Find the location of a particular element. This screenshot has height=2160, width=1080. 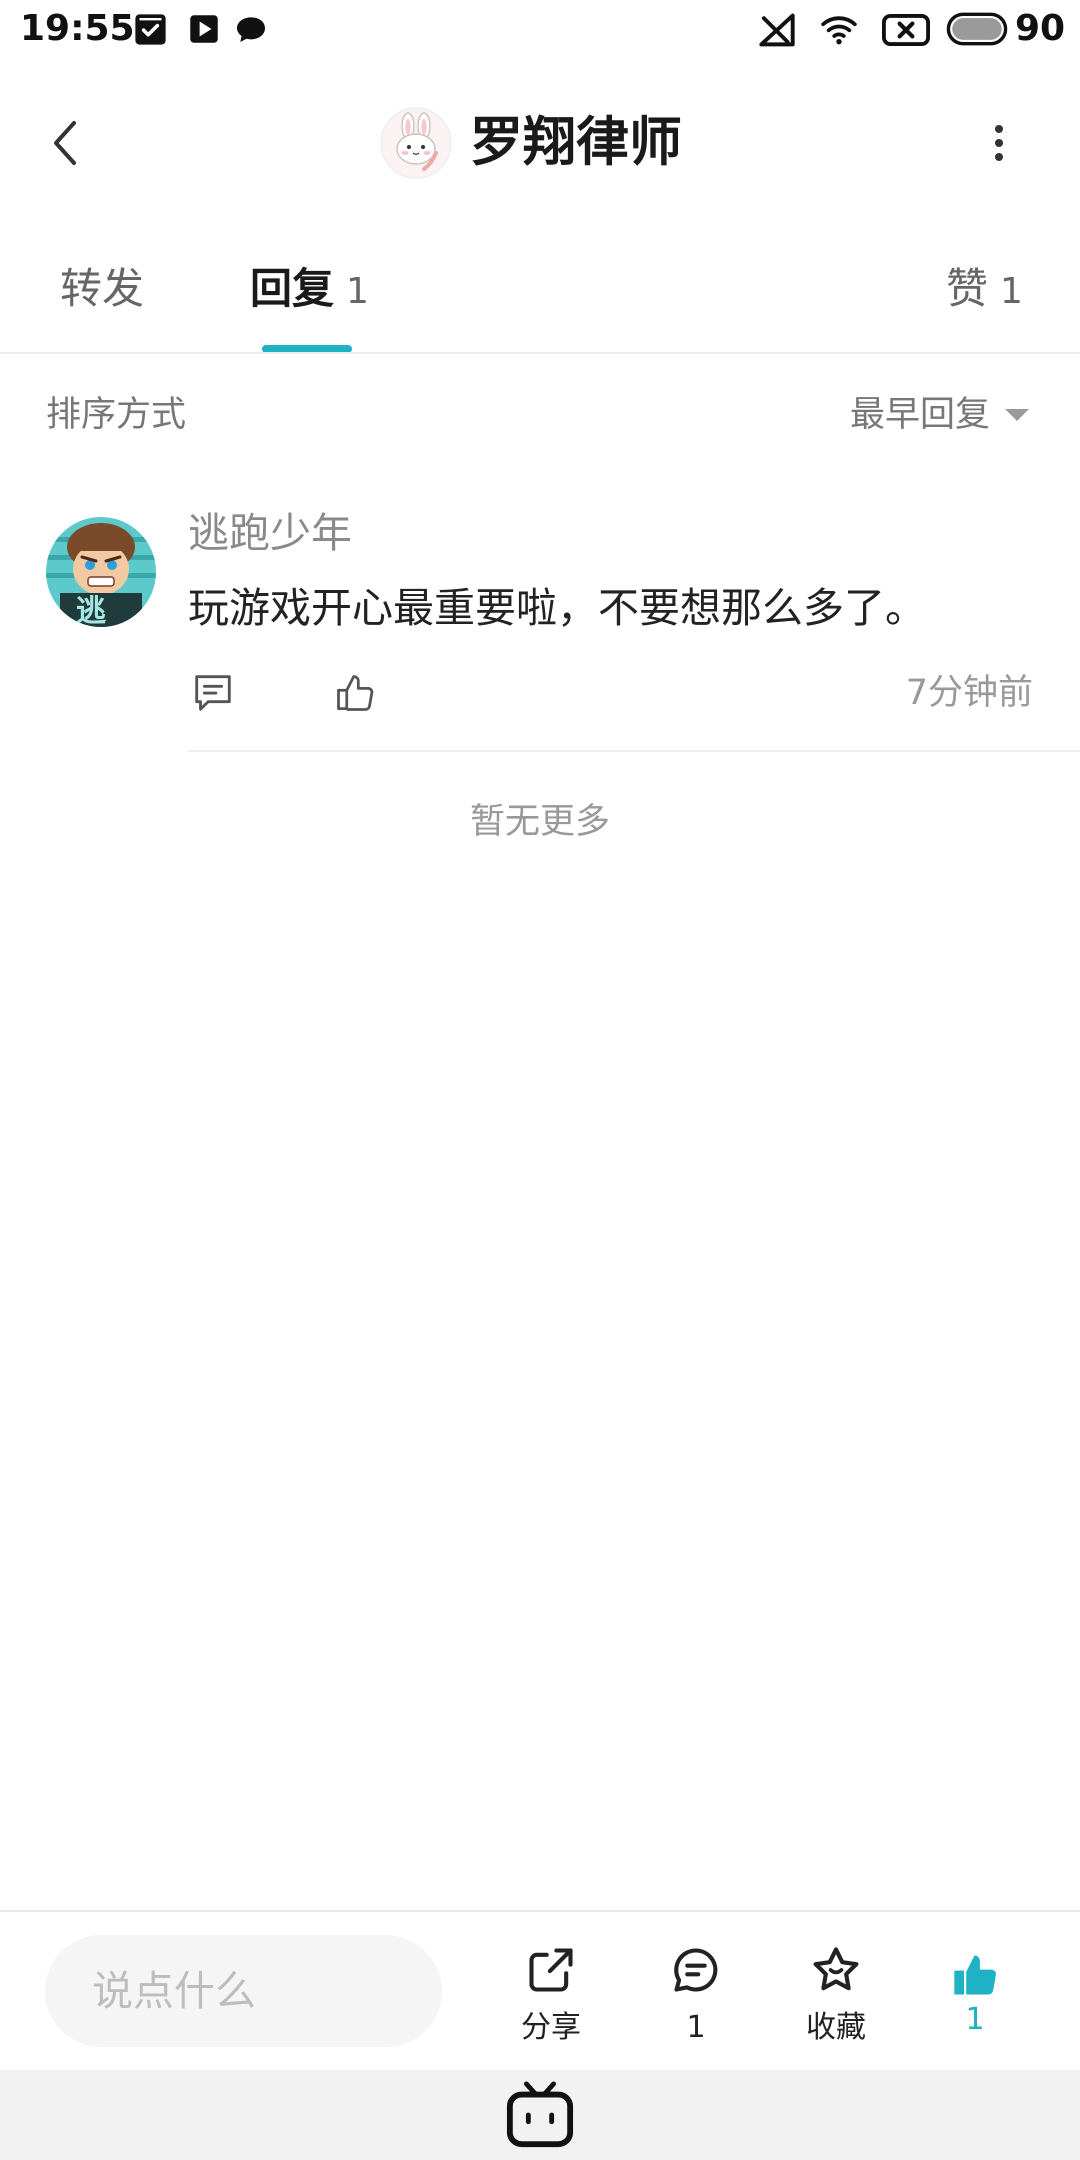

back-arrow-icon is located at coordinates (65, 143).